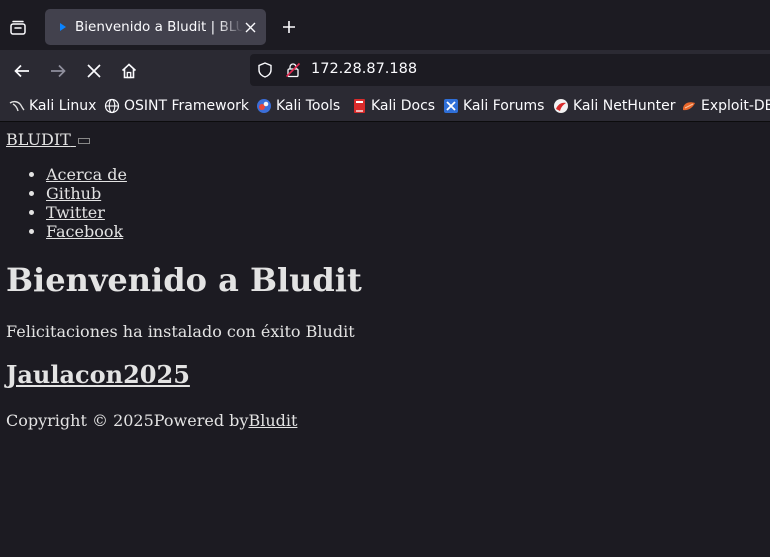 The image size is (770, 557). Describe the element at coordinates (38, 139) in the screenshot. I see `brand-text: BLUDIT` at that location.